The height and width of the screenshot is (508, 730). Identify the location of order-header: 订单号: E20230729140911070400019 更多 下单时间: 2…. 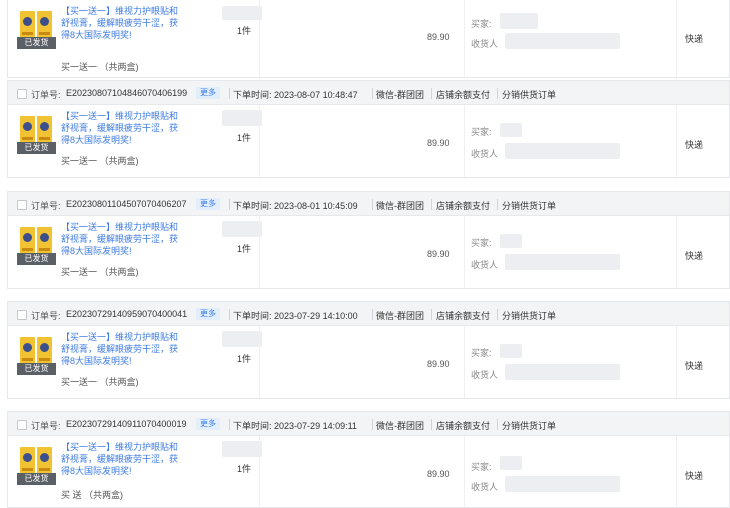
(368, 423).